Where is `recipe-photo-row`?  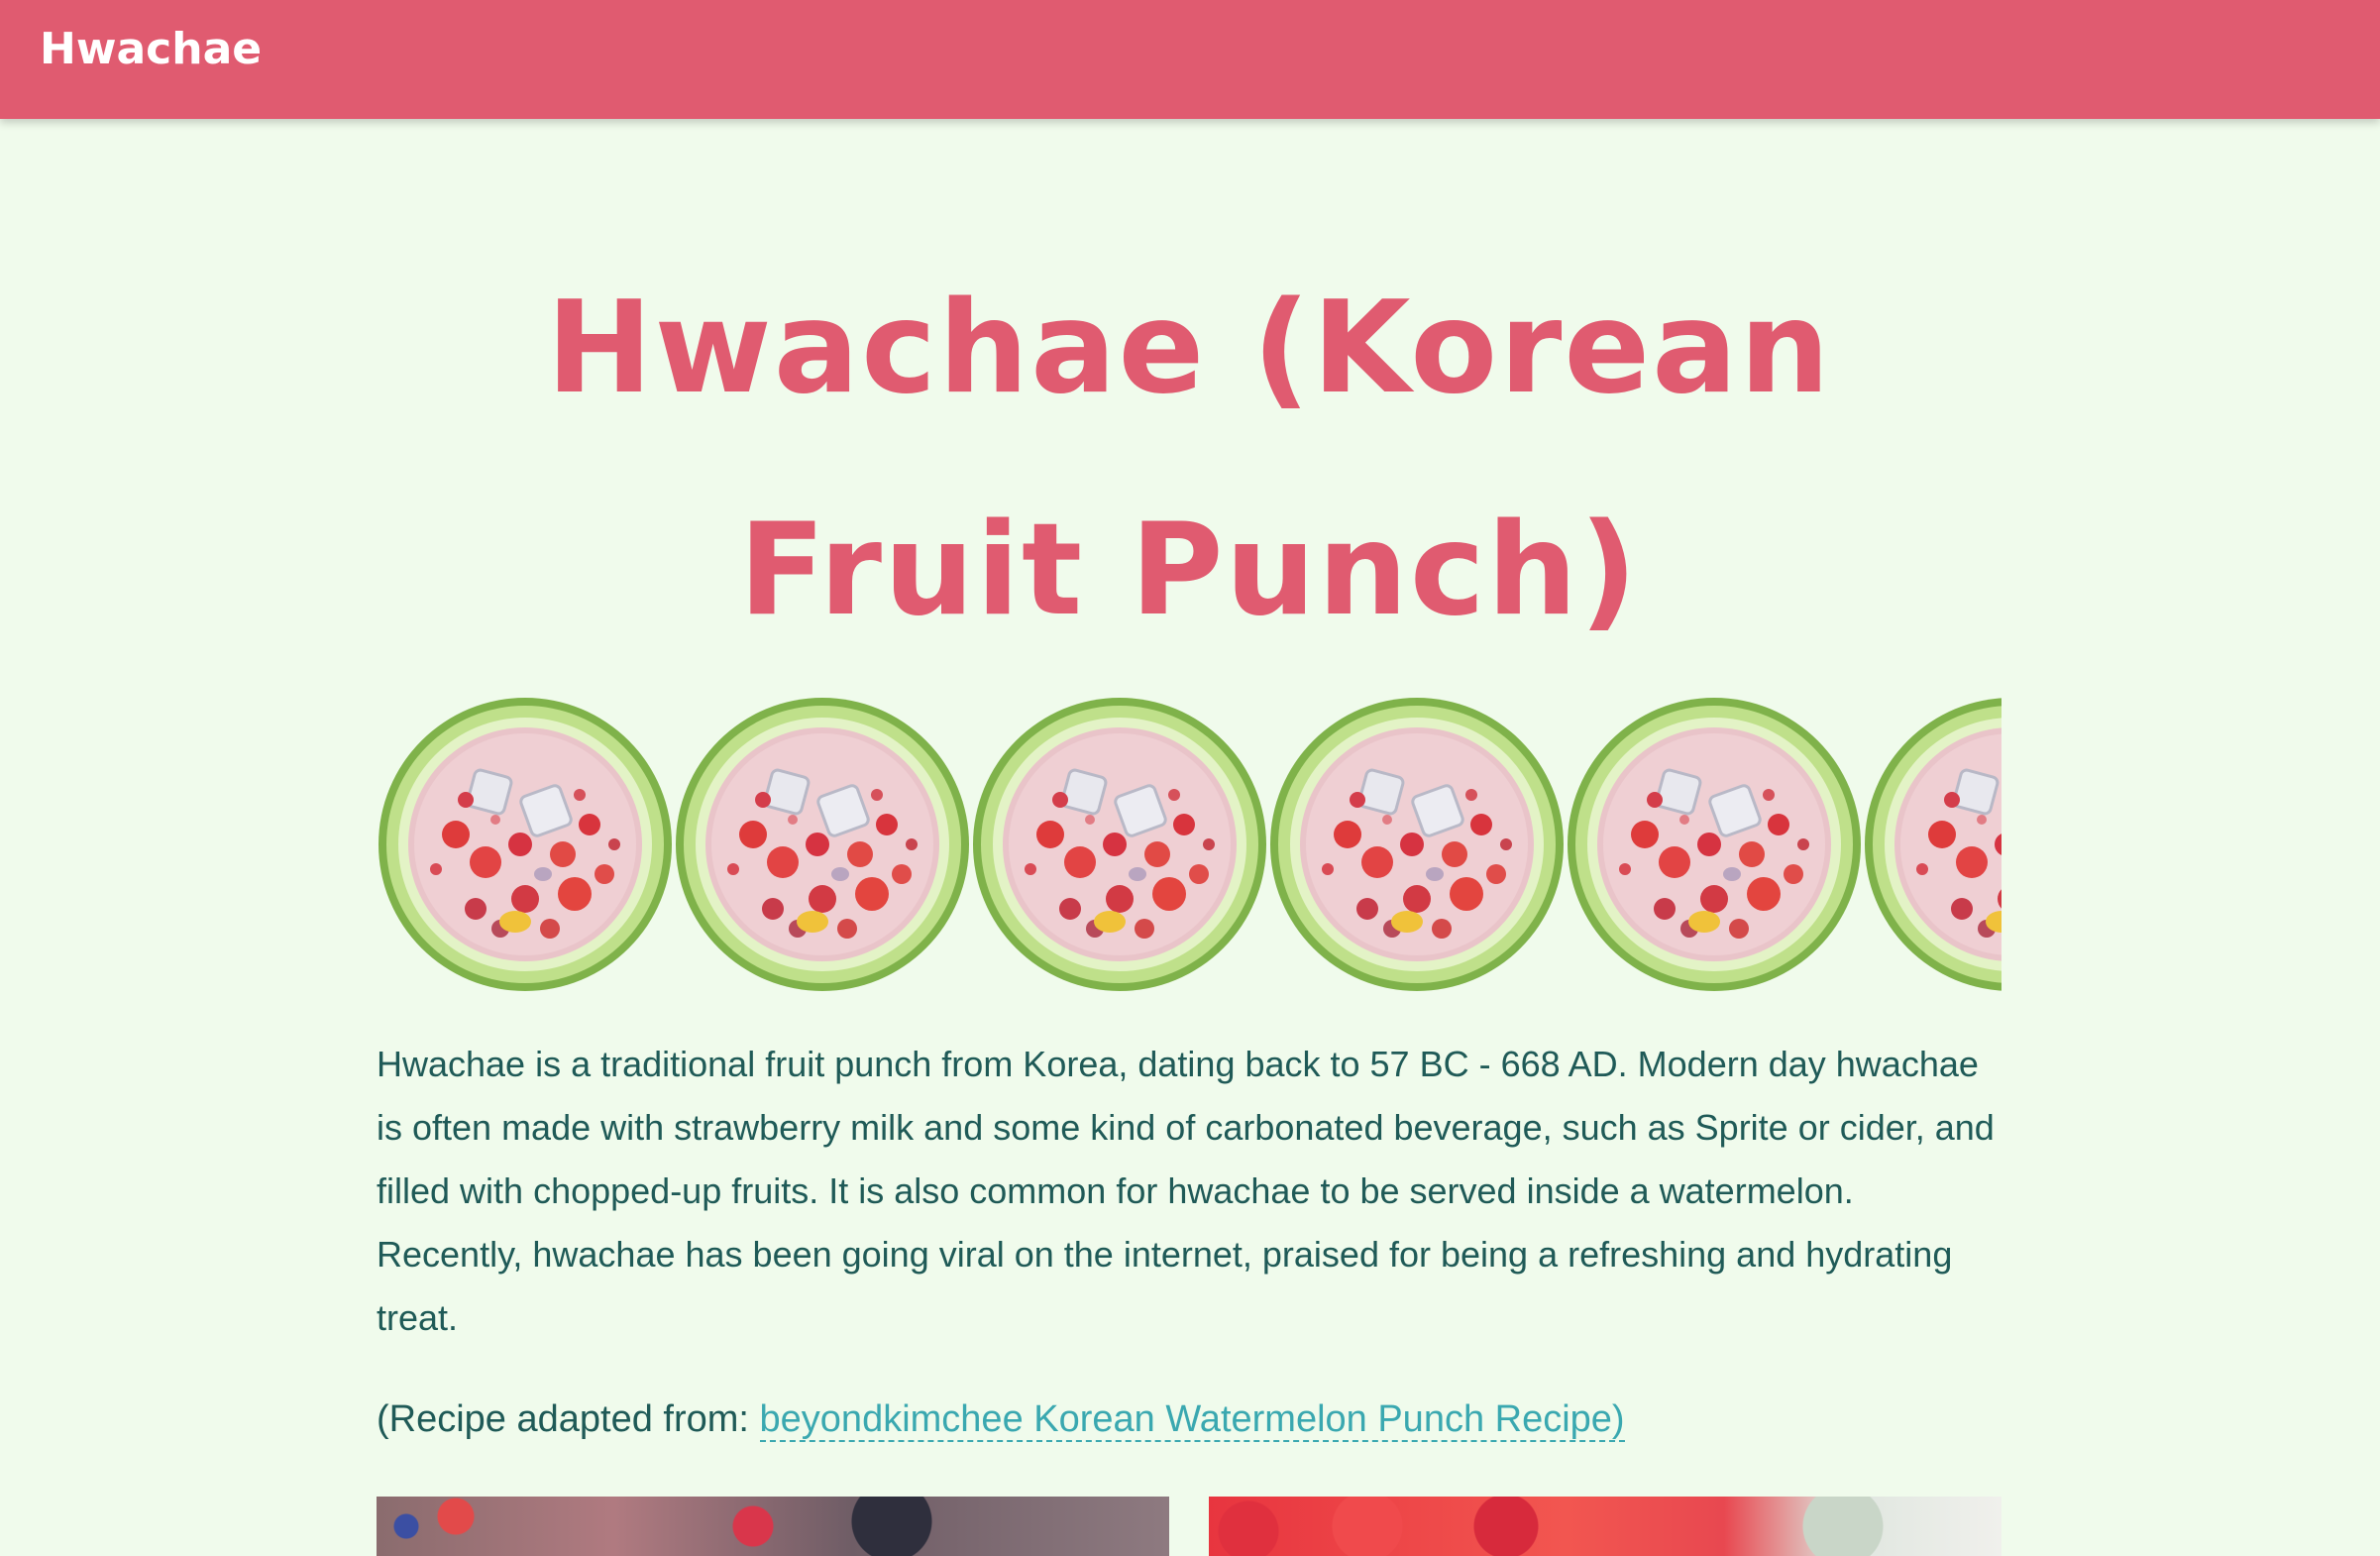 recipe-photo-row is located at coordinates (1189, 1526).